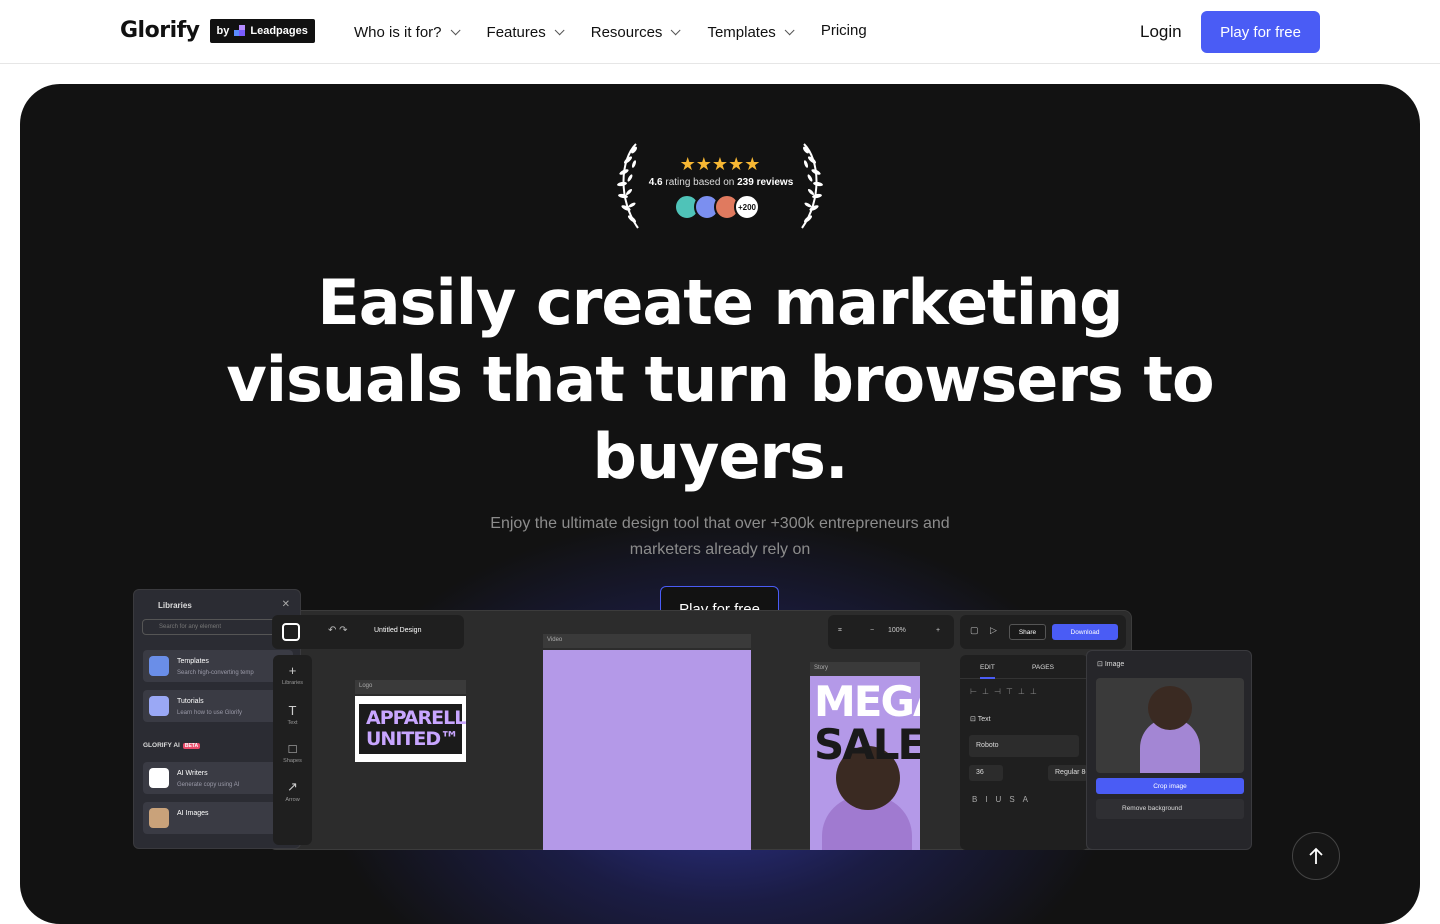  What do you see at coordinates (1024, 667) in the screenshot?
I see `properties-tabs: EDIT PAGES` at bounding box center [1024, 667].